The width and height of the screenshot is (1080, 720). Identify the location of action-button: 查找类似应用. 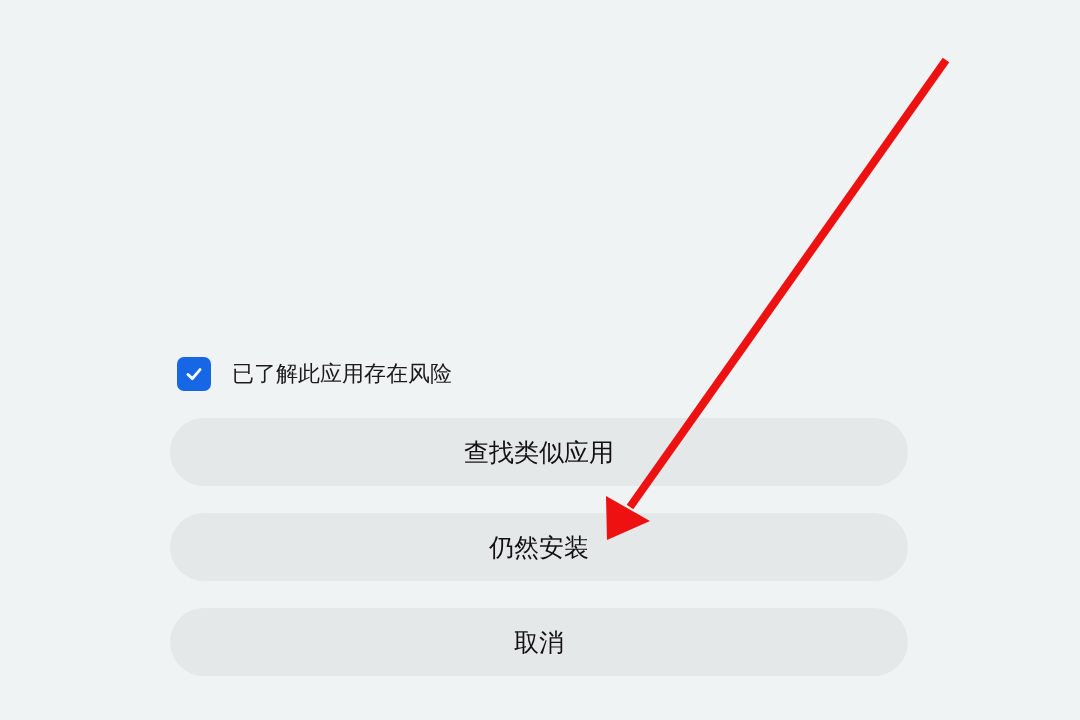
(539, 452).